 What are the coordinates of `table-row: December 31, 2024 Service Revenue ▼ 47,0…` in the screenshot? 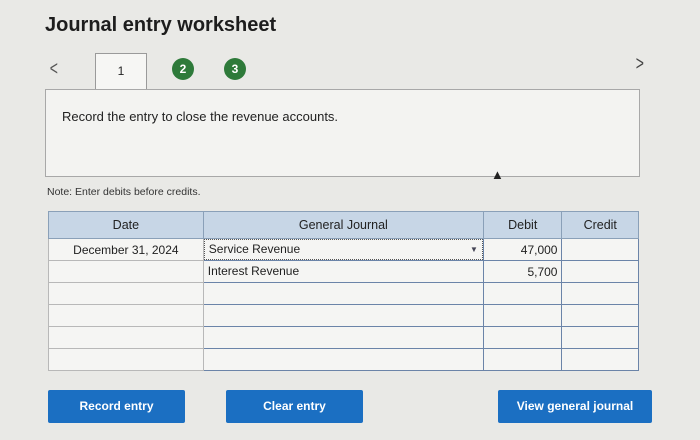 It's located at (343, 249).